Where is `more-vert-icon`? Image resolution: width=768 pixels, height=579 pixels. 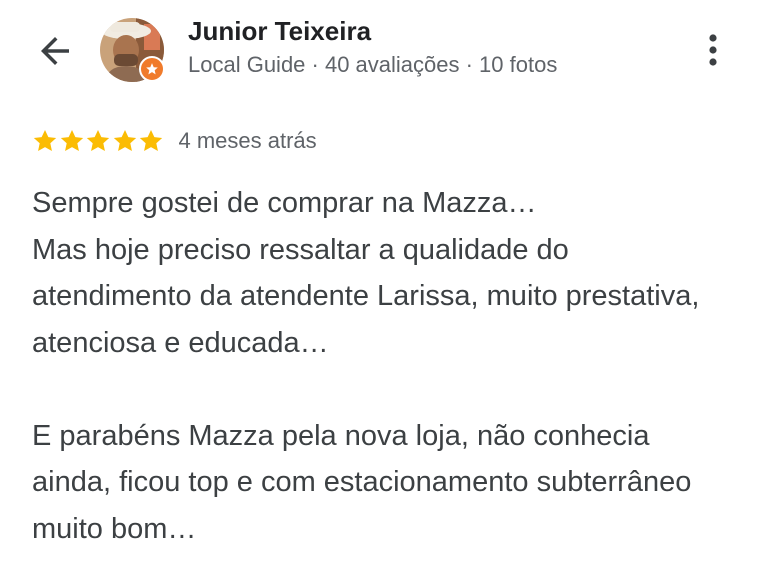
more-vert-icon is located at coordinates (713, 50).